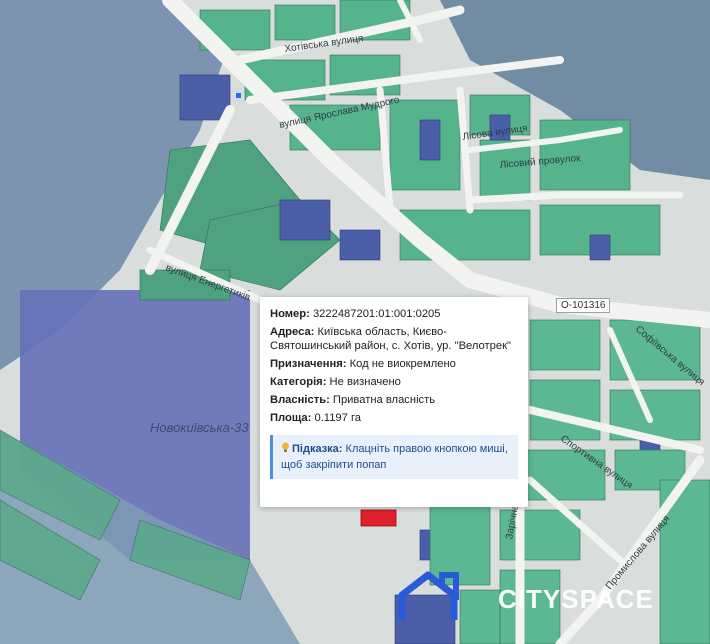  What do you see at coordinates (384, 400) in the screenshot?
I see `parcel-ownership: Приватна власність` at bounding box center [384, 400].